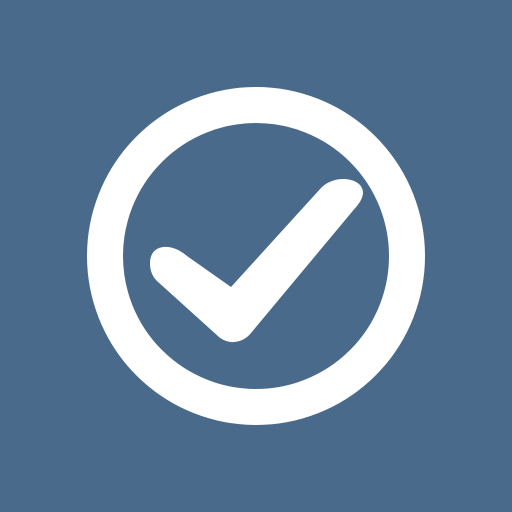 The width and height of the screenshot is (512, 512). I want to click on checkmark-shape, so click(256, 260).